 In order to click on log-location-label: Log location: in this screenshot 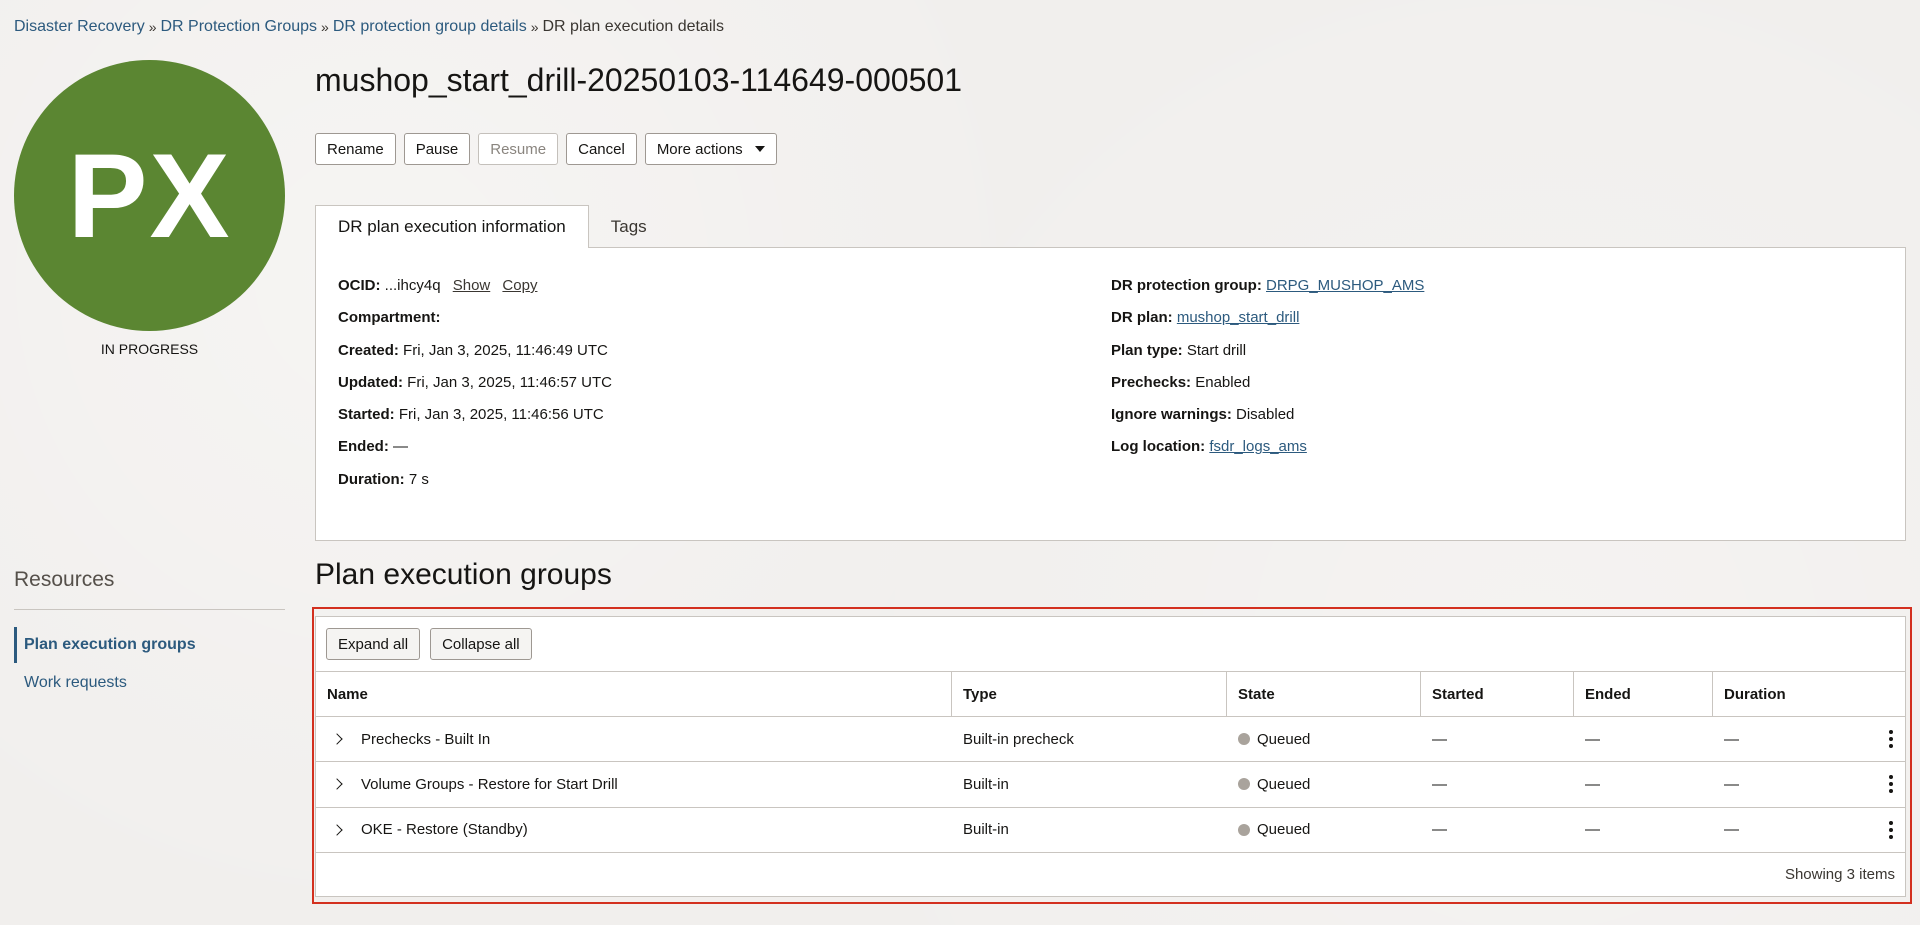, I will do `click(1158, 447)`.